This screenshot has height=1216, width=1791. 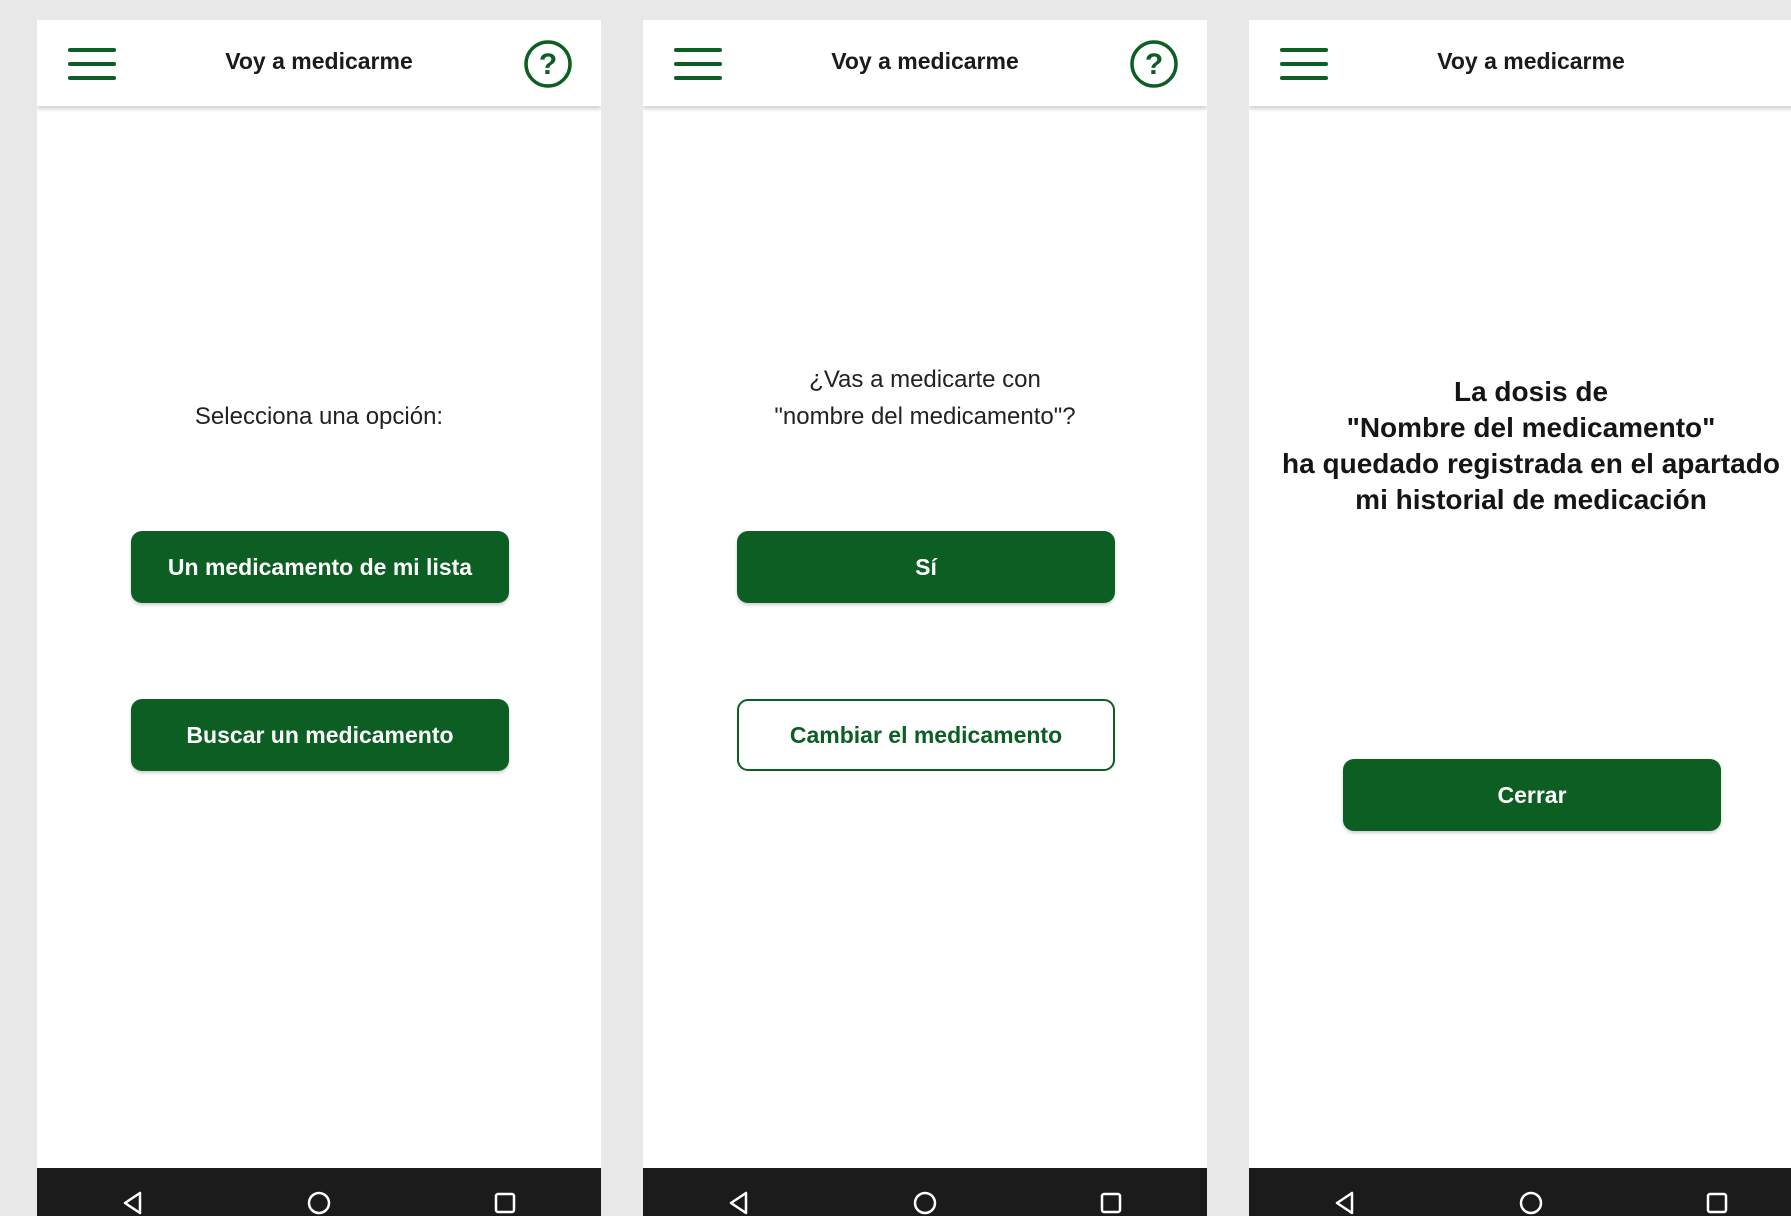 What do you see at coordinates (320, 567) in the screenshot?
I see `my-list-medication-button: Un medicamento de mi lista` at bounding box center [320, 567].